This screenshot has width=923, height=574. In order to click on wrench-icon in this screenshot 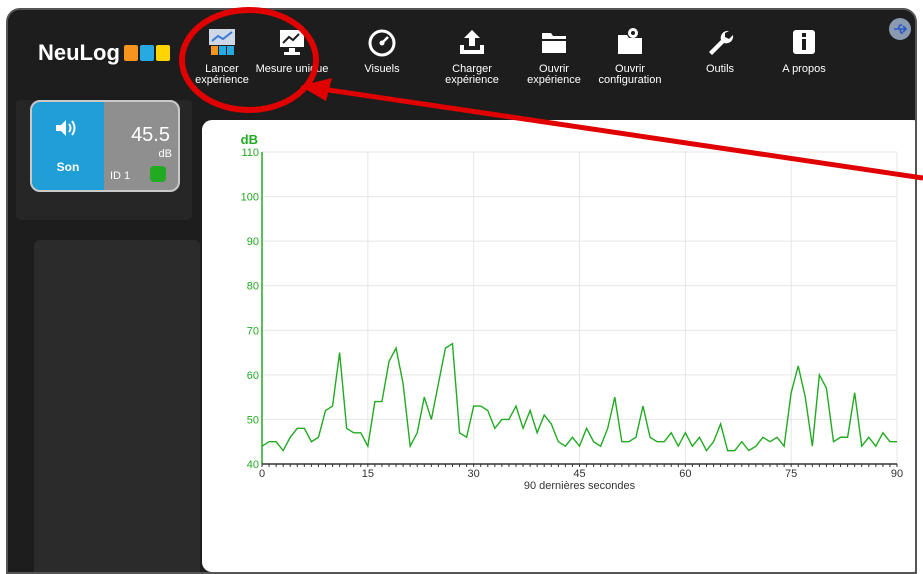, I will do `click(720, 42)`.